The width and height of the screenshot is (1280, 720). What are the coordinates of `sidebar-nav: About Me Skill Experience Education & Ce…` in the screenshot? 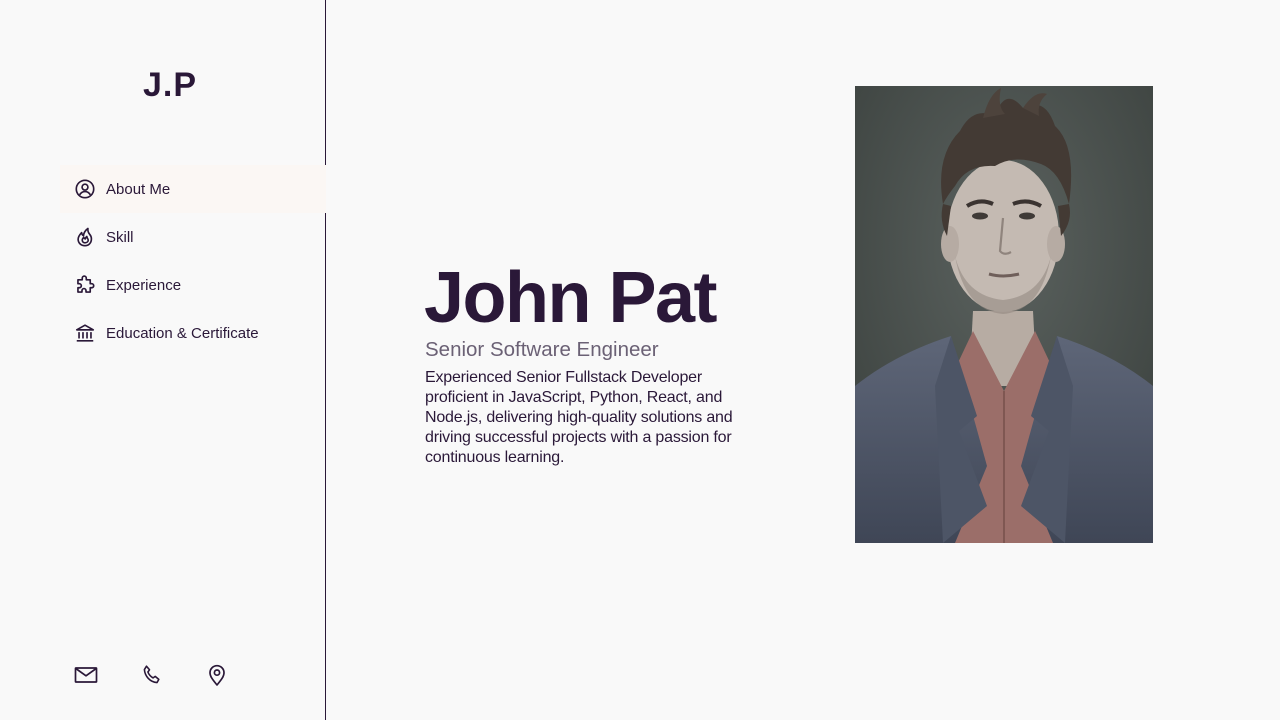 It's located at (193, 261).